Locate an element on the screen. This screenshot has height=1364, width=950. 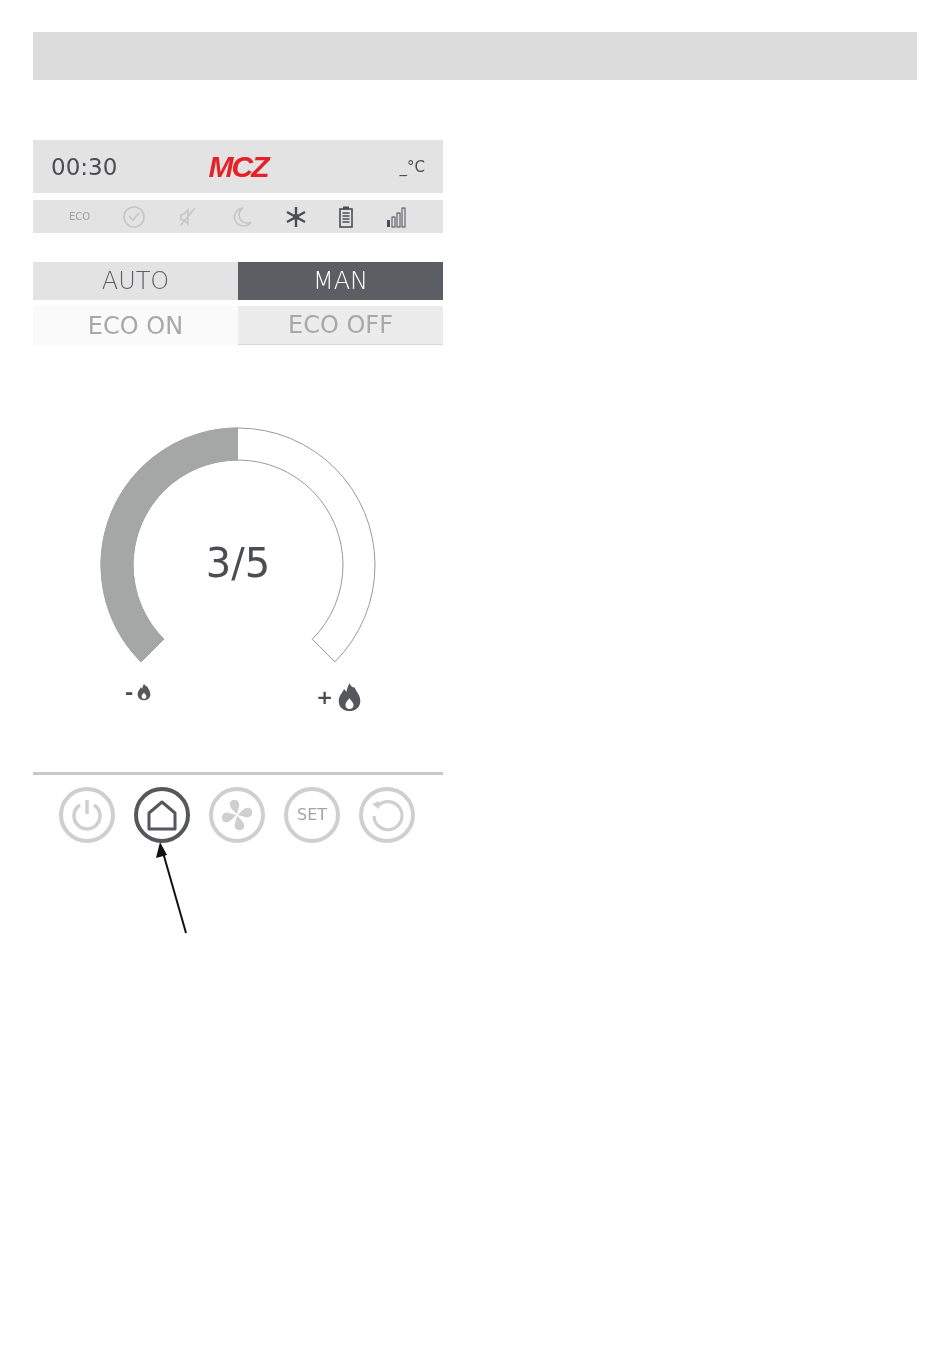
clock-time: 00:30 is located at coordinates (85, 166).